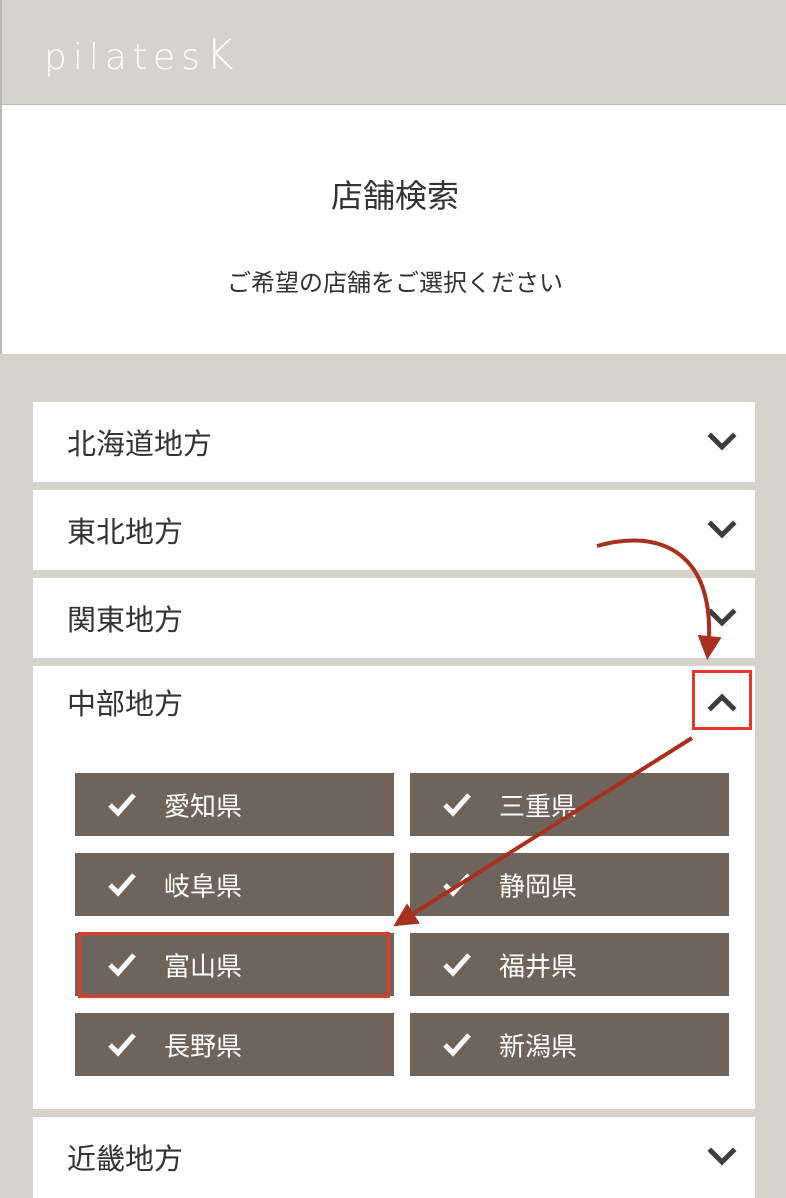  I want to click on region-hokkaido: 北海道地方, so click(394, 442).